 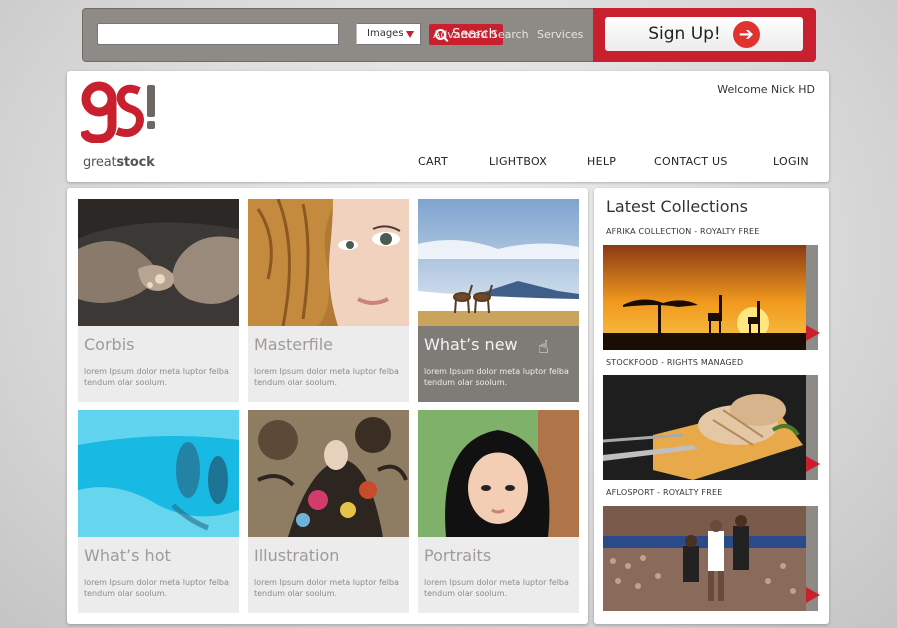 I want to click on search-type-value: Images, so click(x=385, y=33).